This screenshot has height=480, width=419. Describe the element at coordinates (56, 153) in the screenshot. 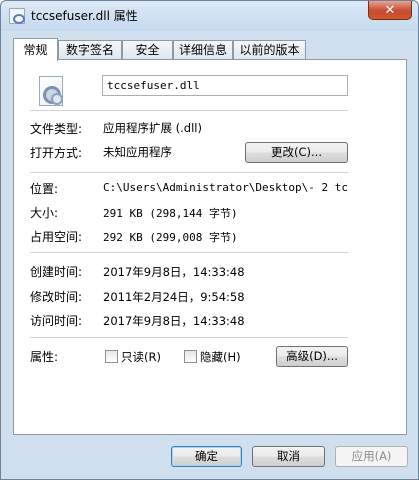

I see `opens-with-label: 打开方式:` at that location.